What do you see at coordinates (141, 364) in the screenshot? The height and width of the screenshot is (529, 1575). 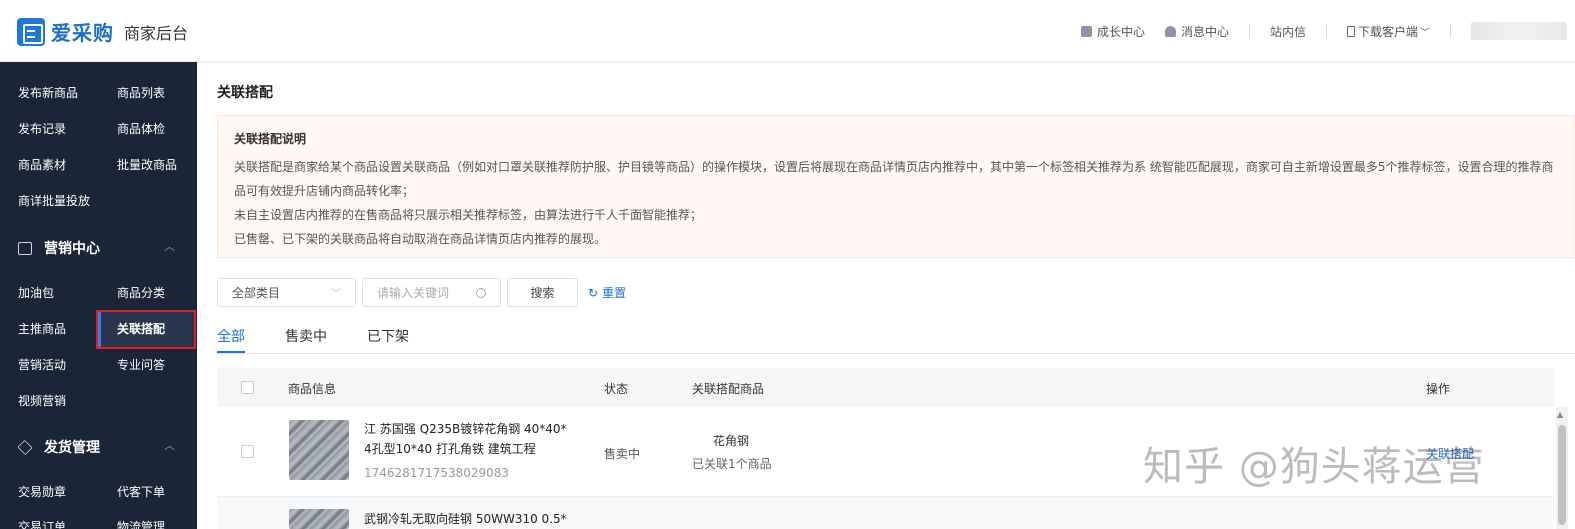 I see `sidebar-item-pro-qa: 专业问答` at bounding box center [141, 364].